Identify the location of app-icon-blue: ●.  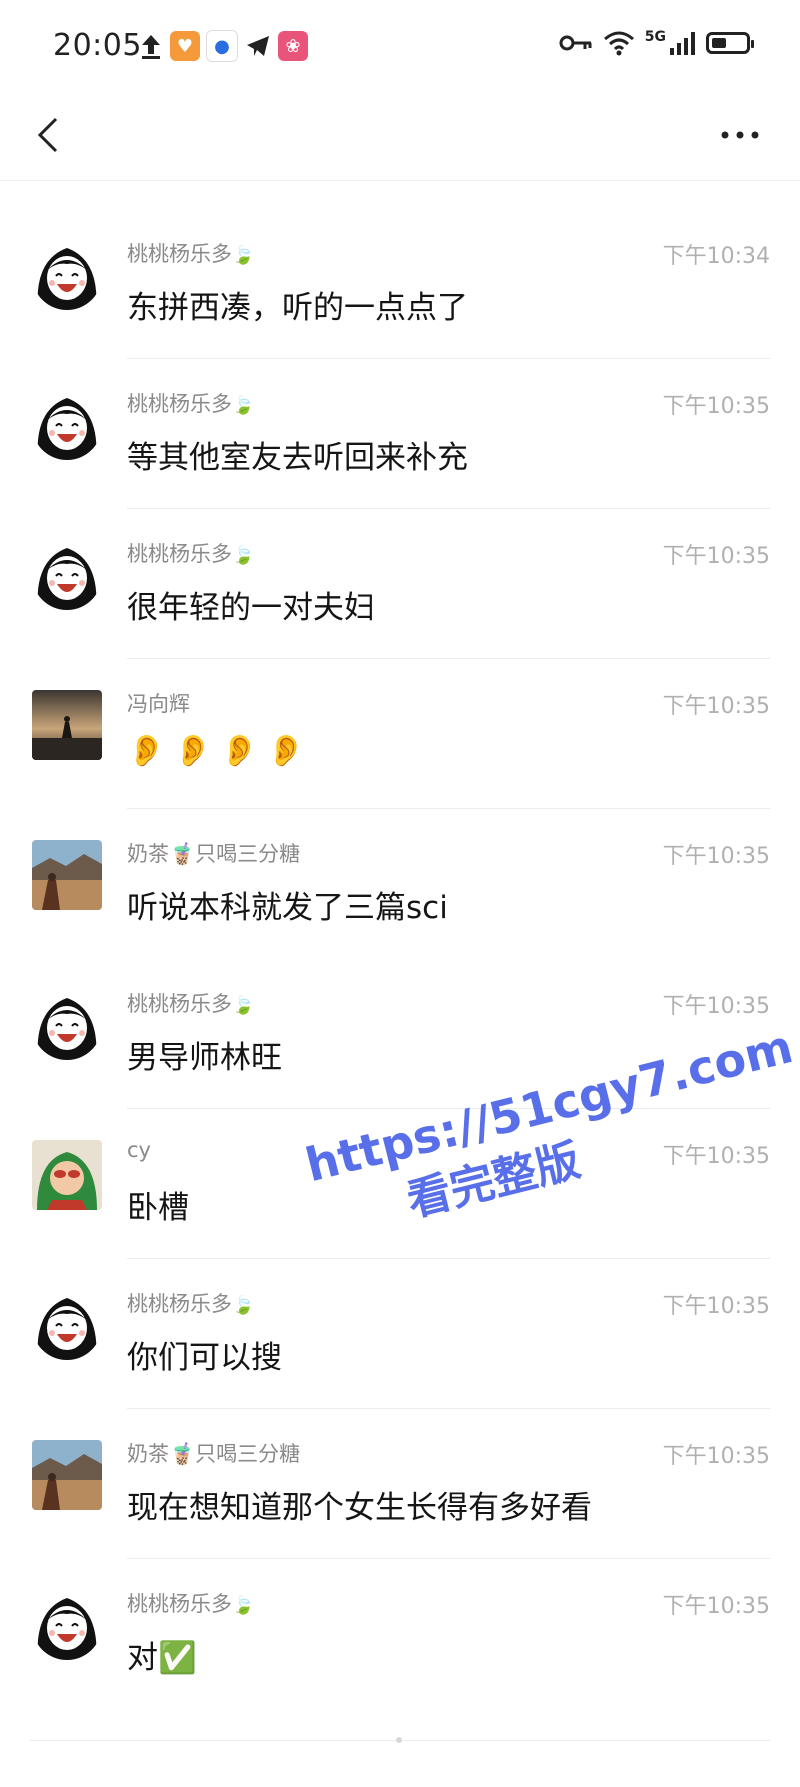
(222, 46).